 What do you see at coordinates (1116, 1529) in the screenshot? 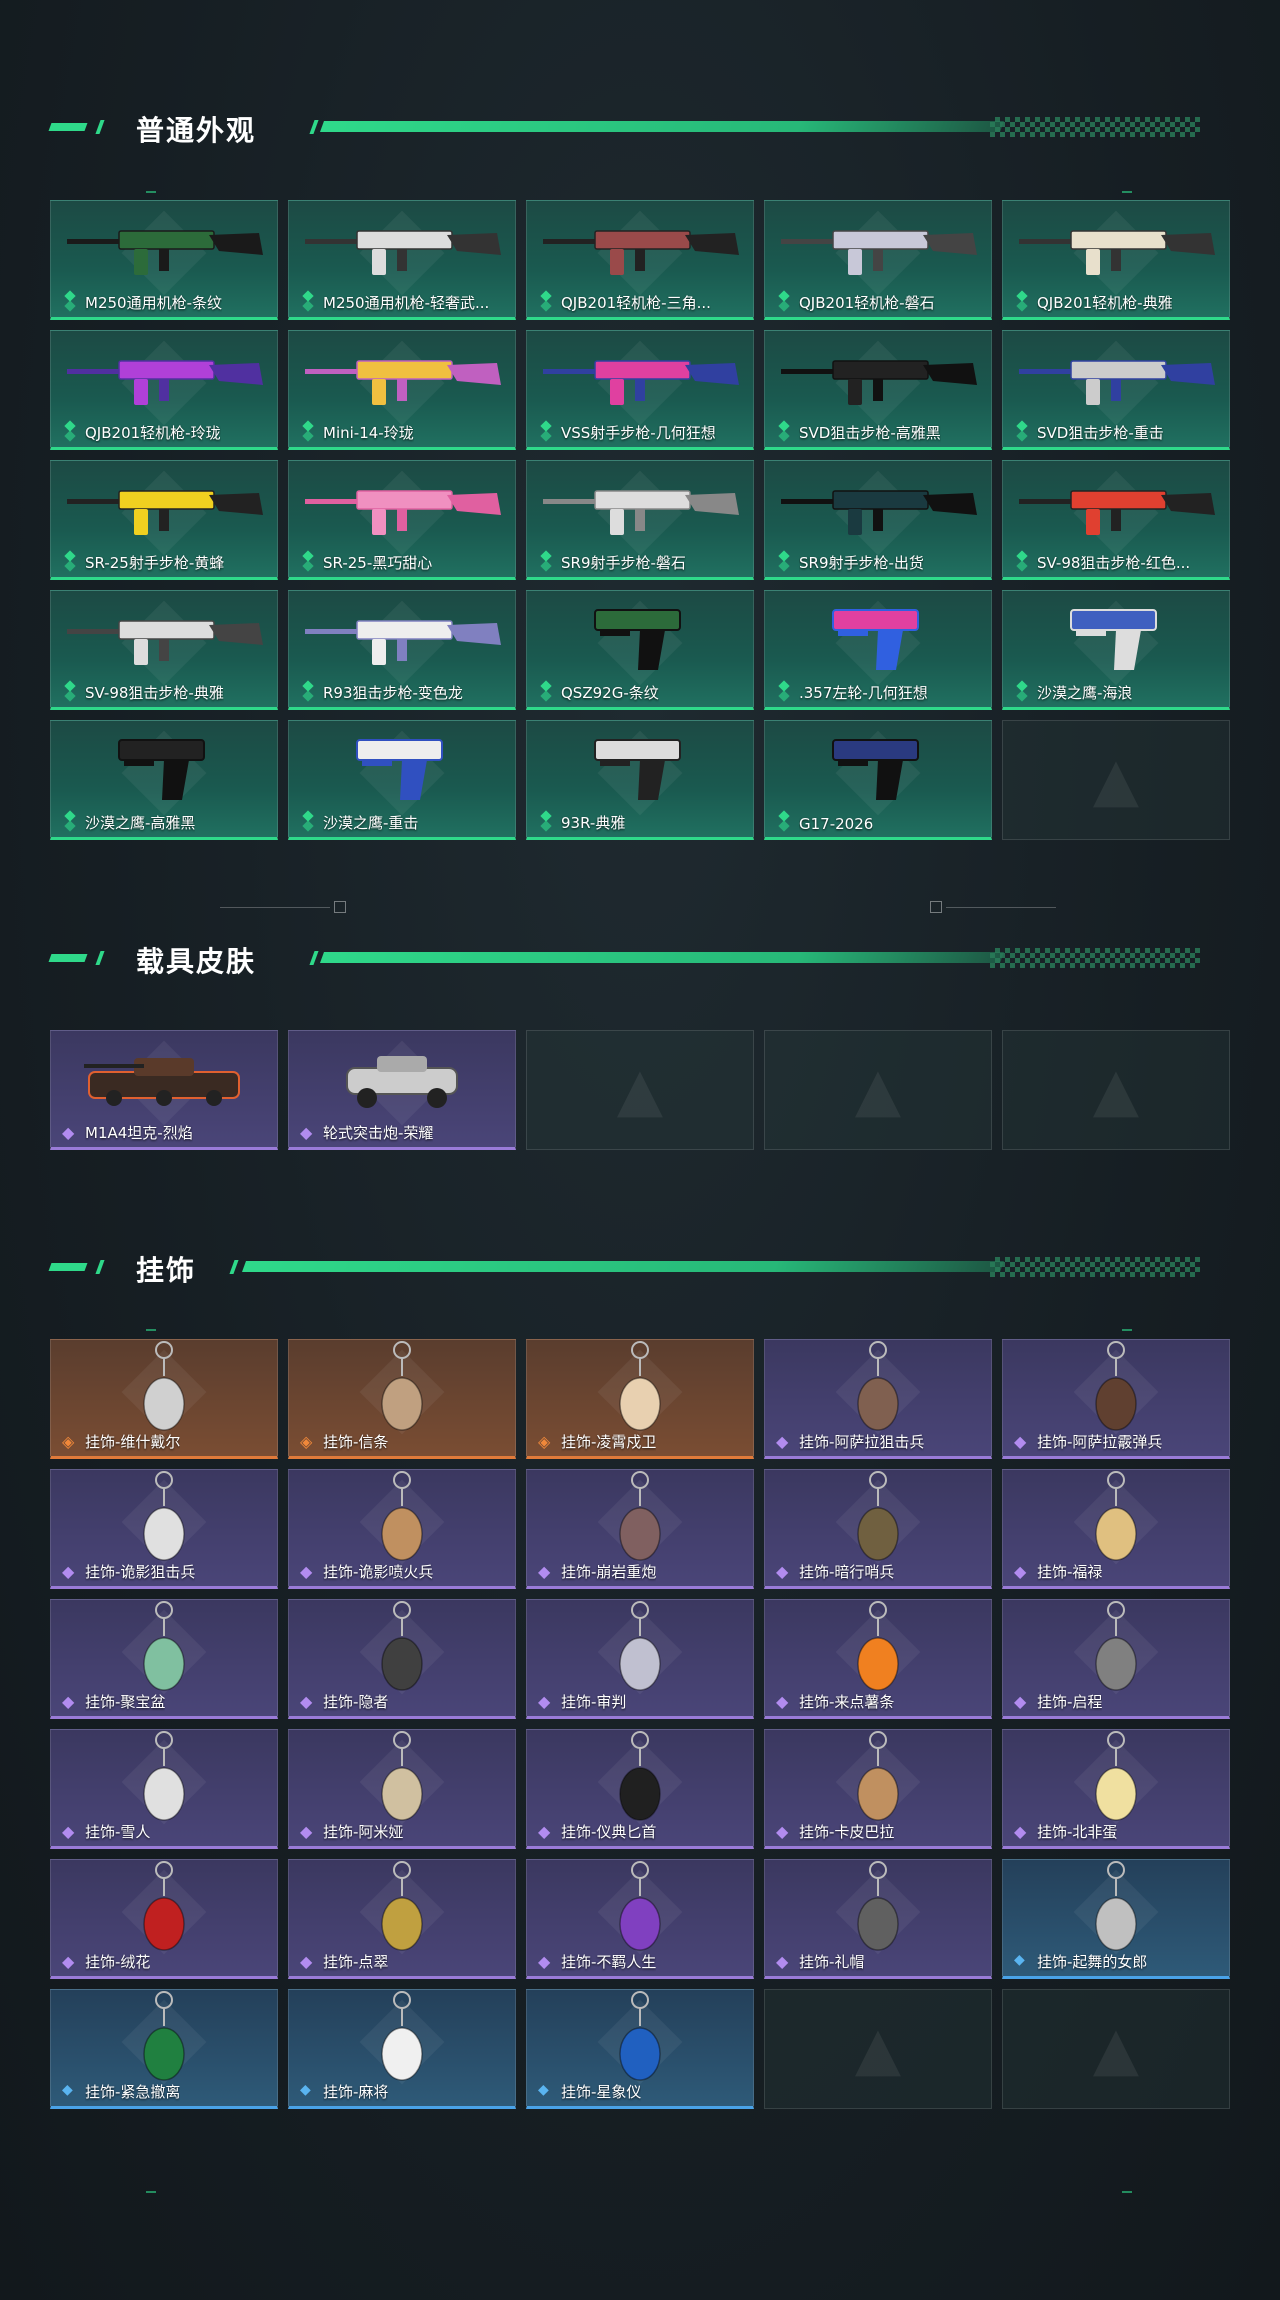
I see `charm-card: 挂饰-福禄` at bounding box center [1116, 1529].